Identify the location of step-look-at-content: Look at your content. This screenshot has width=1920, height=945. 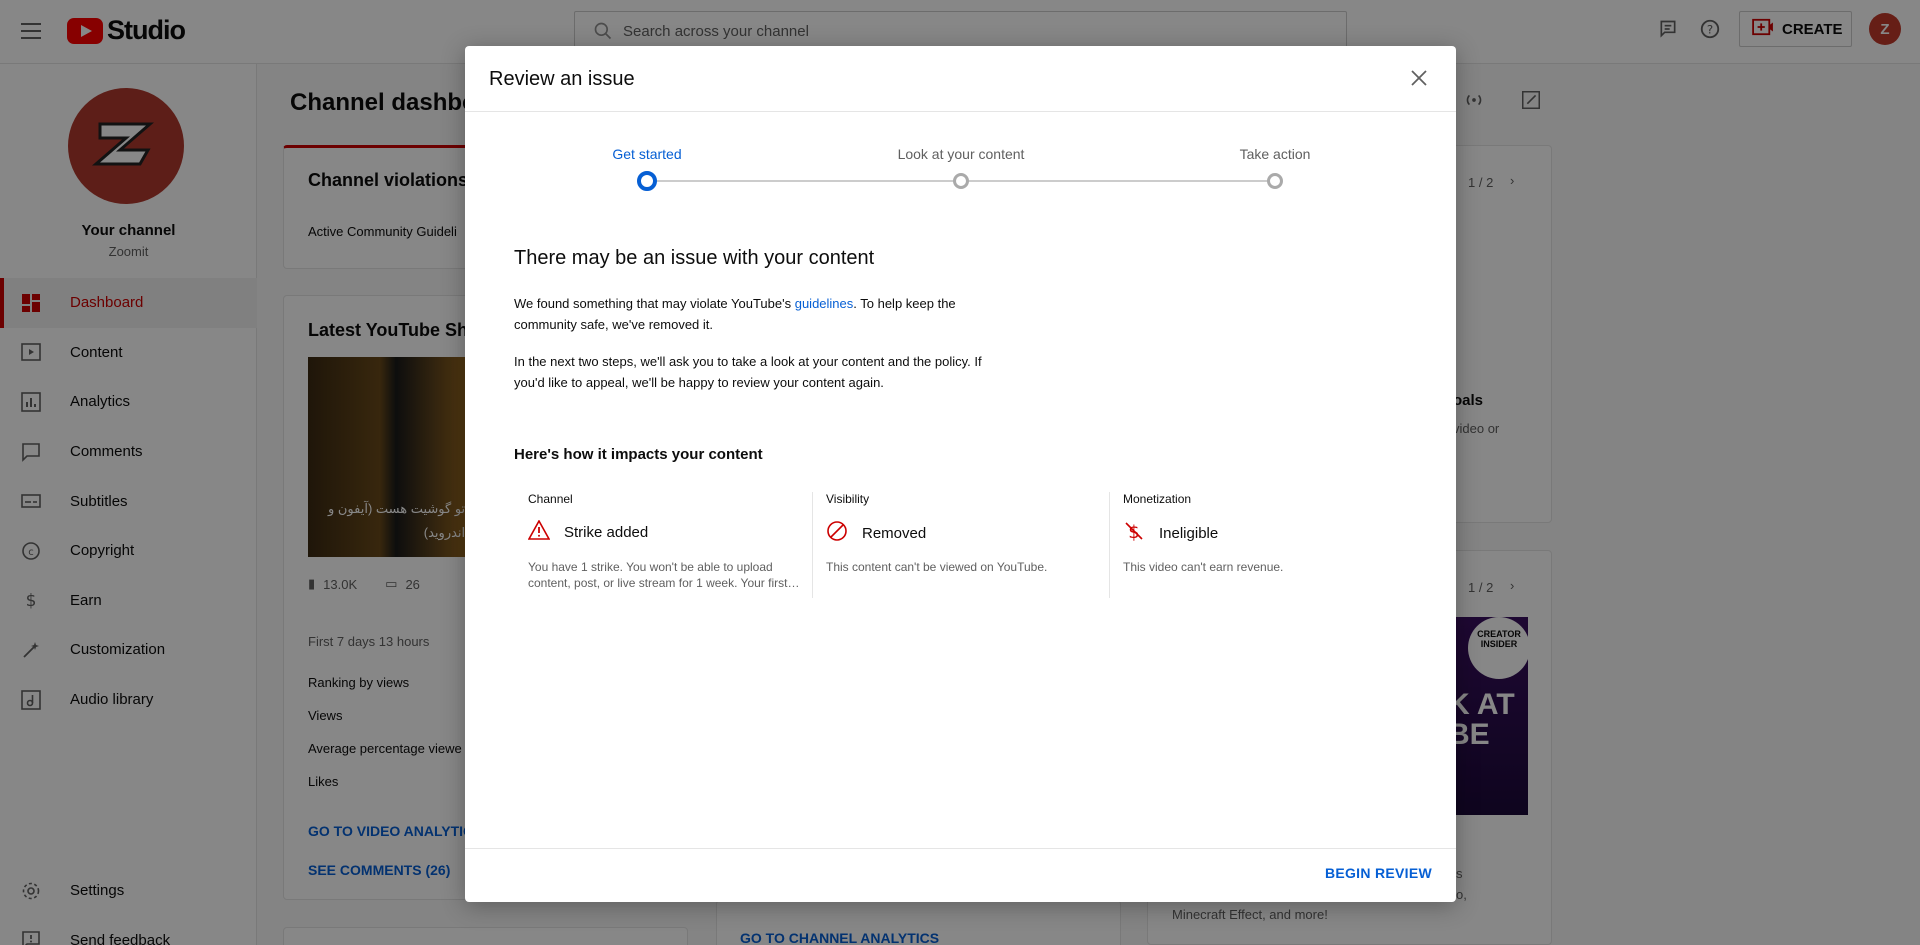
(961, 154).